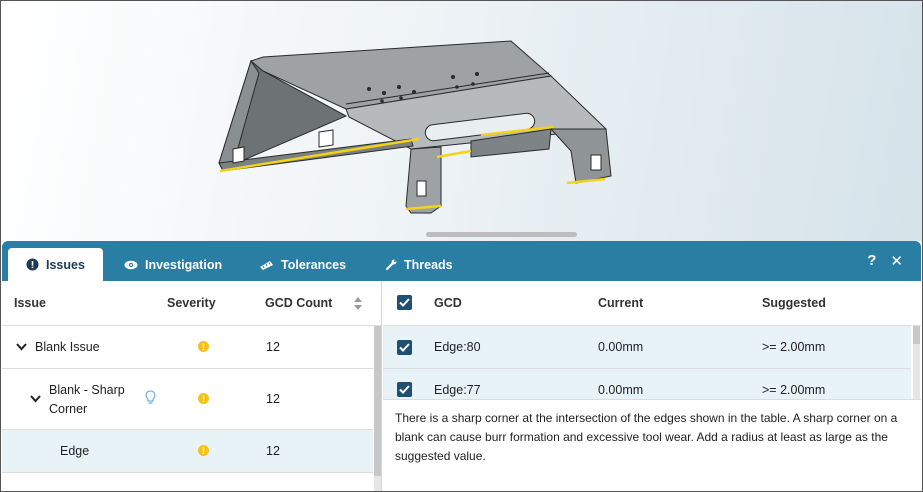  I want to click on gcd-cell: Edge:77, so click(457, 390).